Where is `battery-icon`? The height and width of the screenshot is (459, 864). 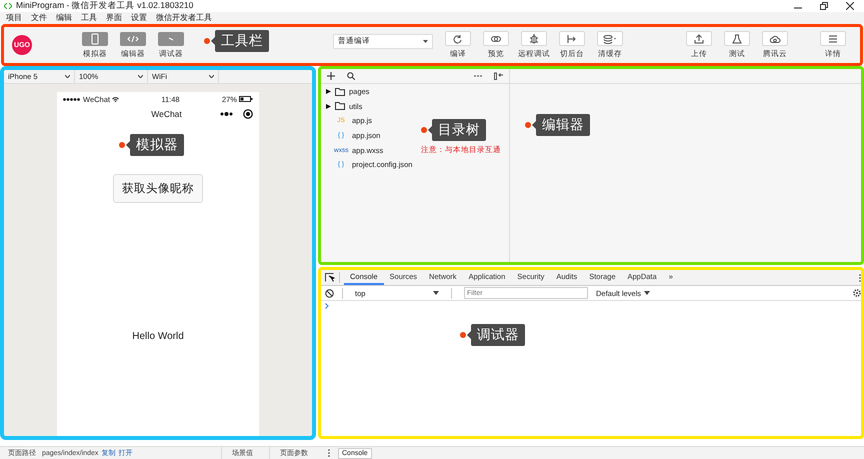
battery-icon is located at coordinates (245, 99).